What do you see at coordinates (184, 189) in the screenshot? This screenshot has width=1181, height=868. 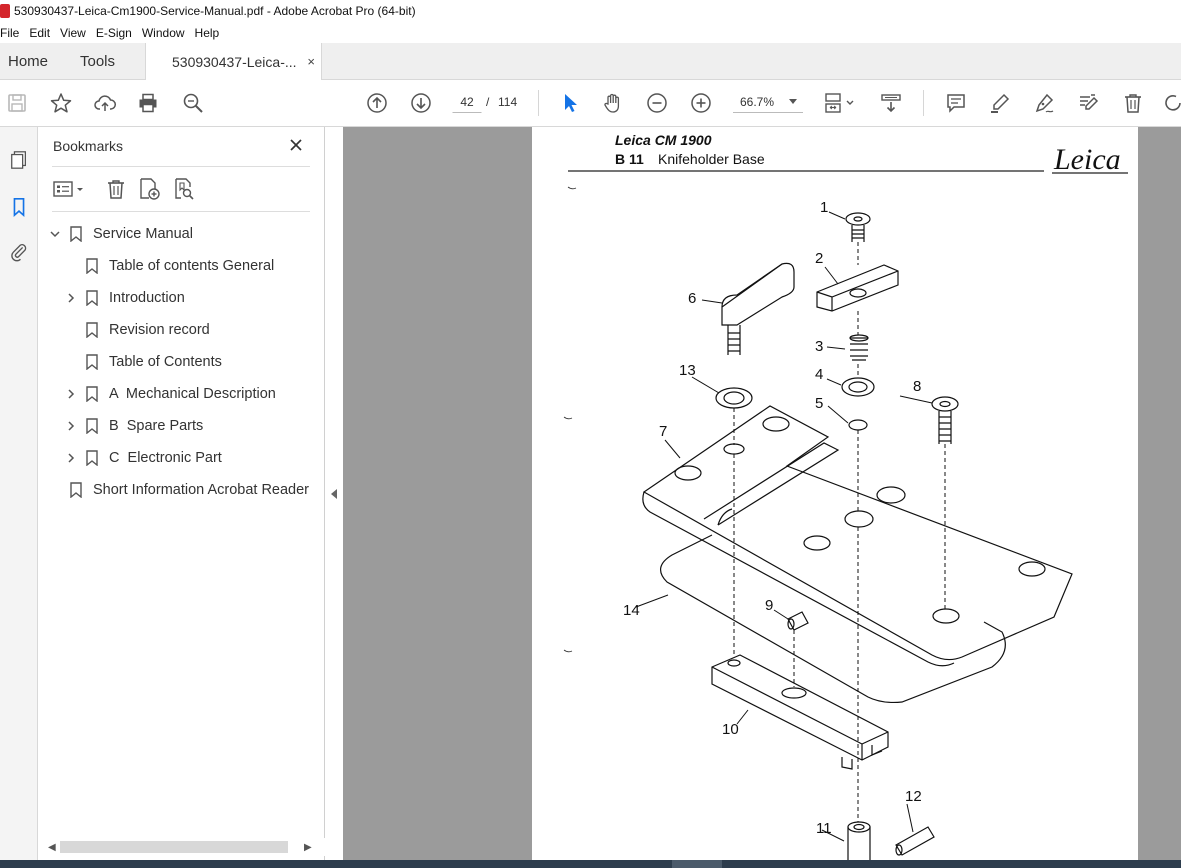 I see `find-bookmark-icon` at bounding box center [184, 189].